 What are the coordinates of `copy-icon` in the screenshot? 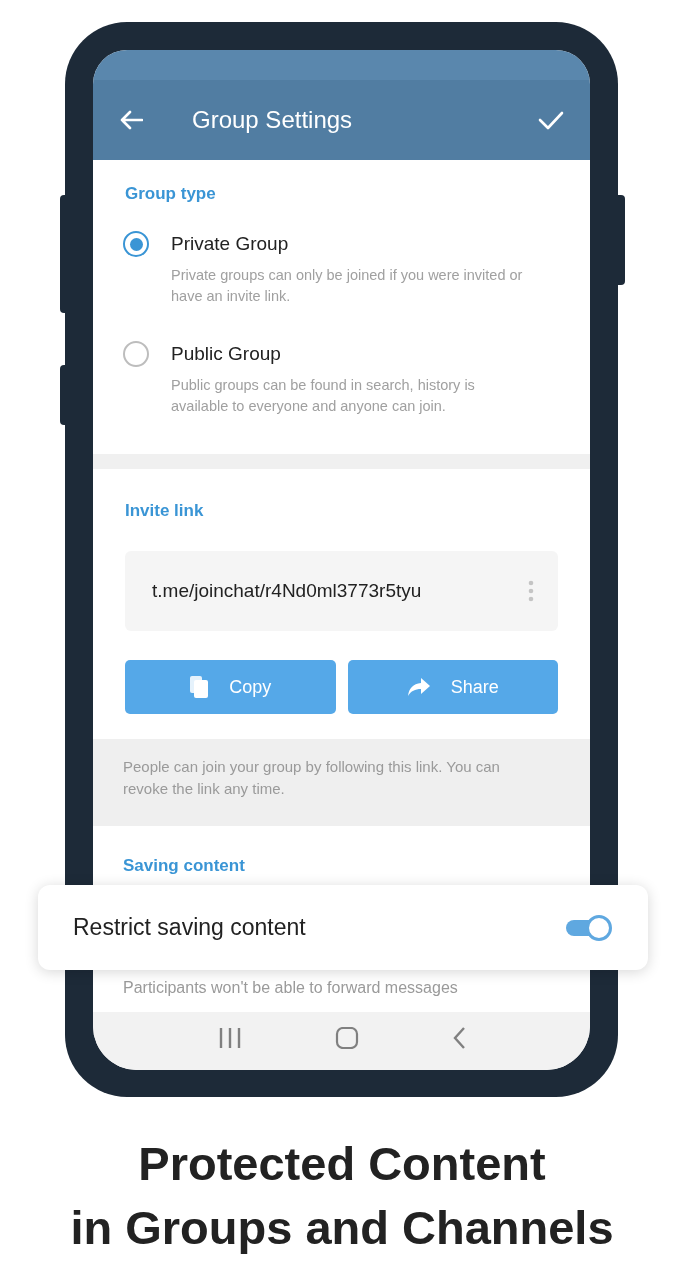 It's located at (199, 687).